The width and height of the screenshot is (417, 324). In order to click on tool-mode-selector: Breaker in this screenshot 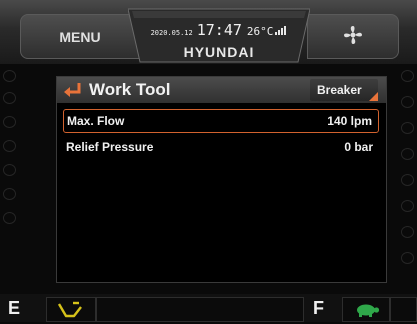, I will do `click(344, 90)`.